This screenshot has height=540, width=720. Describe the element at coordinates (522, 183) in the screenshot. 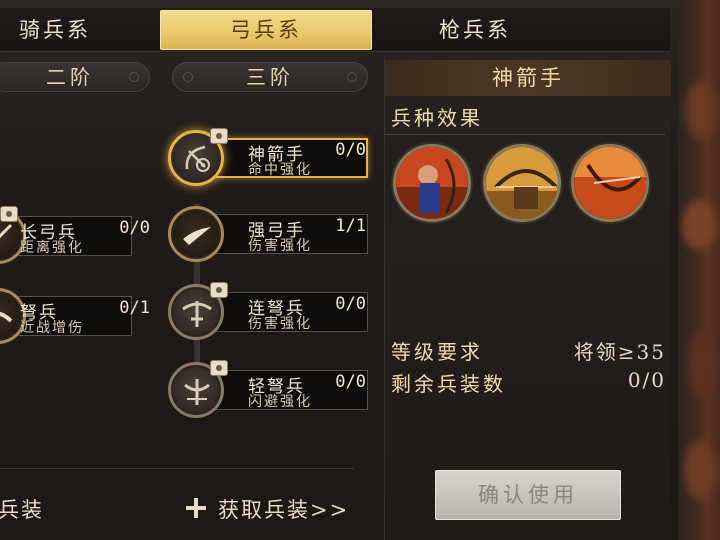

I see `unit-portrait-bow-draw` at that location.